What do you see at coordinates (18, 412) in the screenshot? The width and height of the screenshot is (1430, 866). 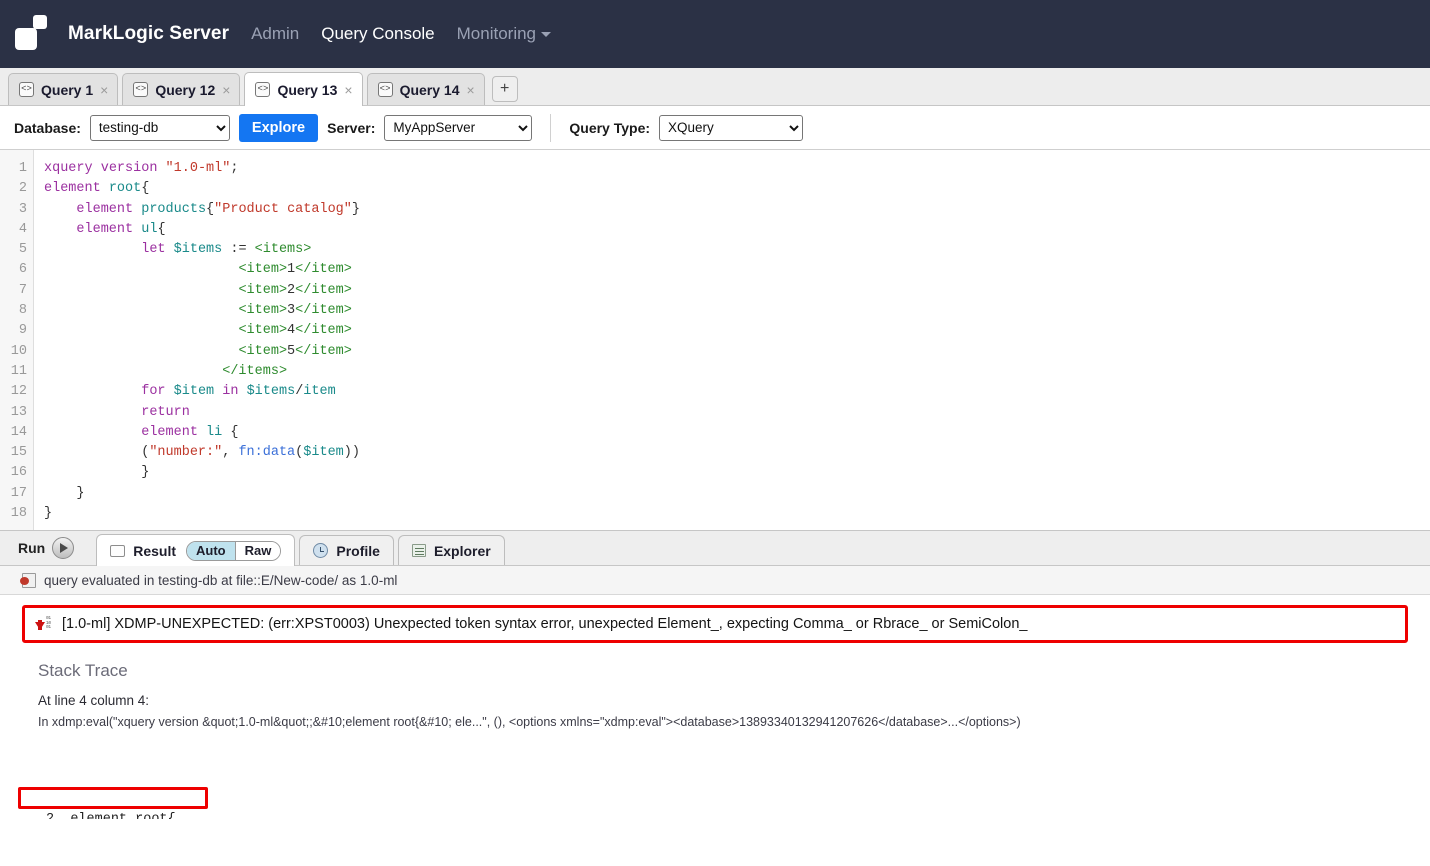 I see `editor-line-number: 13` at bounding box center [18, 412].